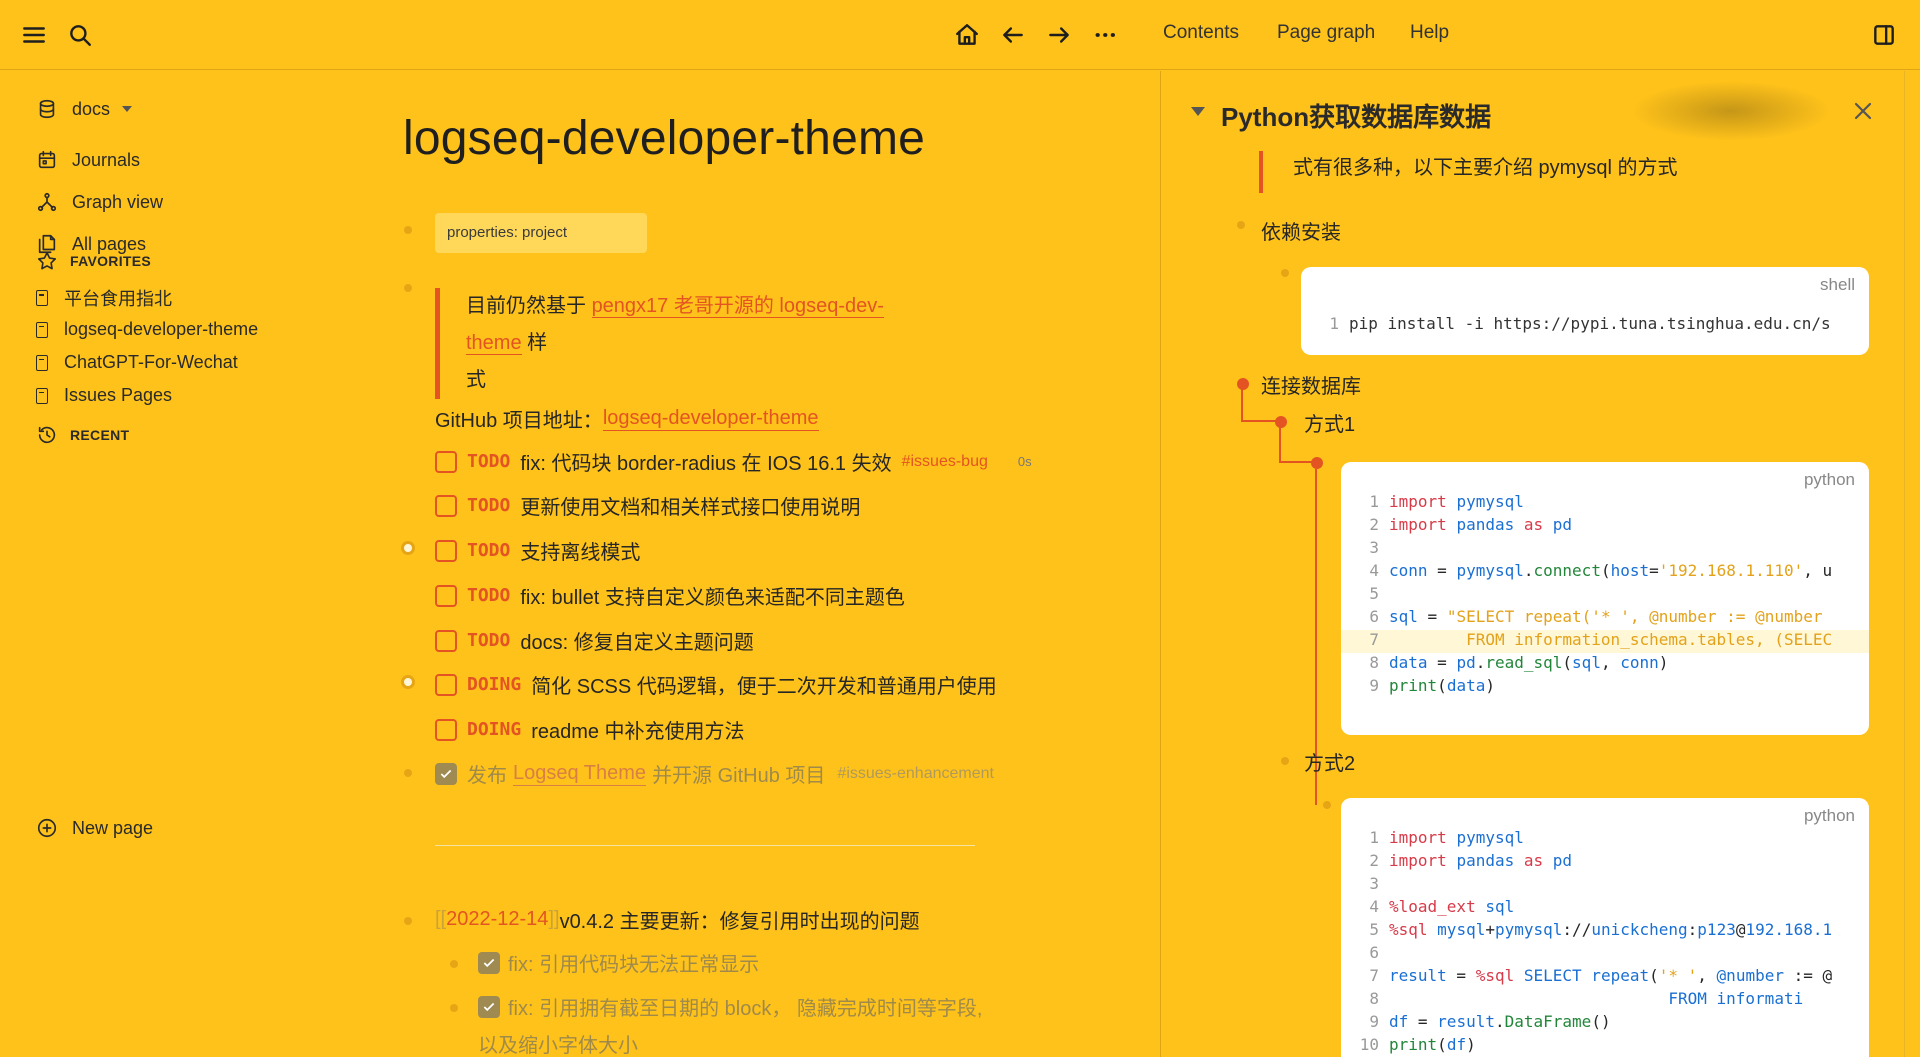  Describe the element at coordinates (730, 1006) in the screenshot. I see `sub-task-block: fix: 引用拥有截至日期的 block， 隐藏完成时间等字段,` at that location.